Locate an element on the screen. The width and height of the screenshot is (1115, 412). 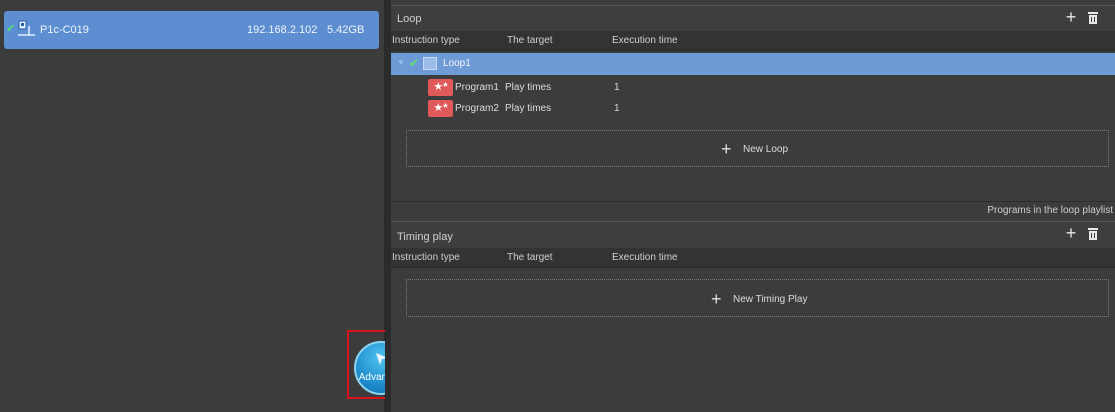
new-loop-label: New Loop is located at coordinates (766, 149).